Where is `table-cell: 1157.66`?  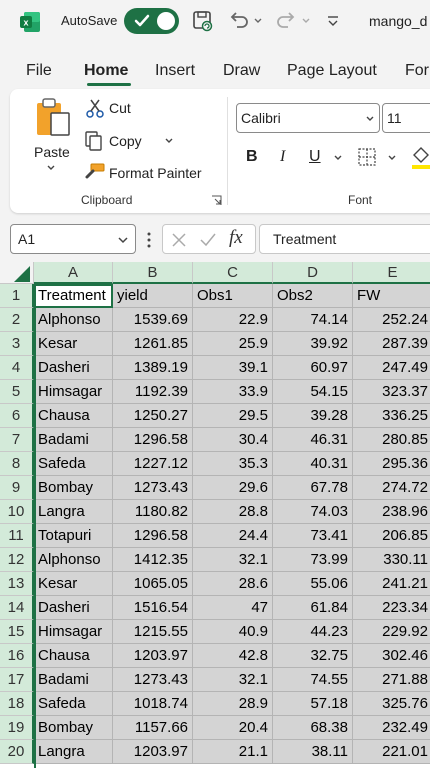 table-cell: 1157.66 is located at coordinates (153, 728).